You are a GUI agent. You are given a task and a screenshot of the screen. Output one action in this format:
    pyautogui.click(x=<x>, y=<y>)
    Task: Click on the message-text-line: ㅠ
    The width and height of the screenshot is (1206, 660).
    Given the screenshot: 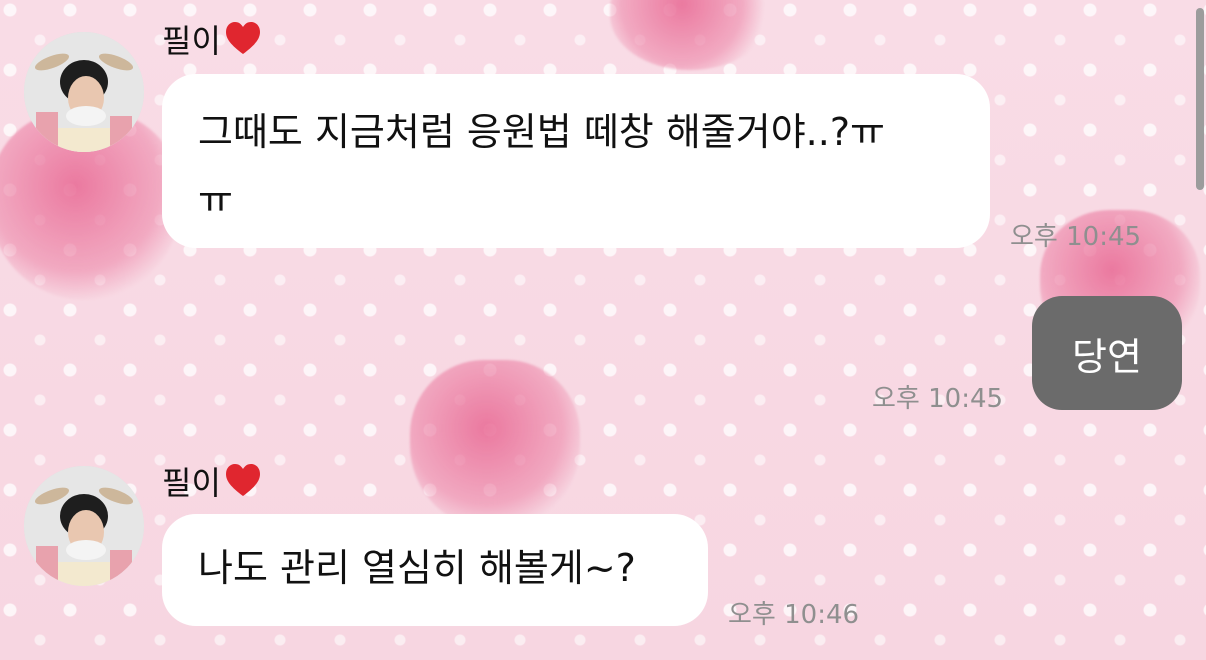 What is the action you would take?
    pyautogui.click(x=215, y=200)
    